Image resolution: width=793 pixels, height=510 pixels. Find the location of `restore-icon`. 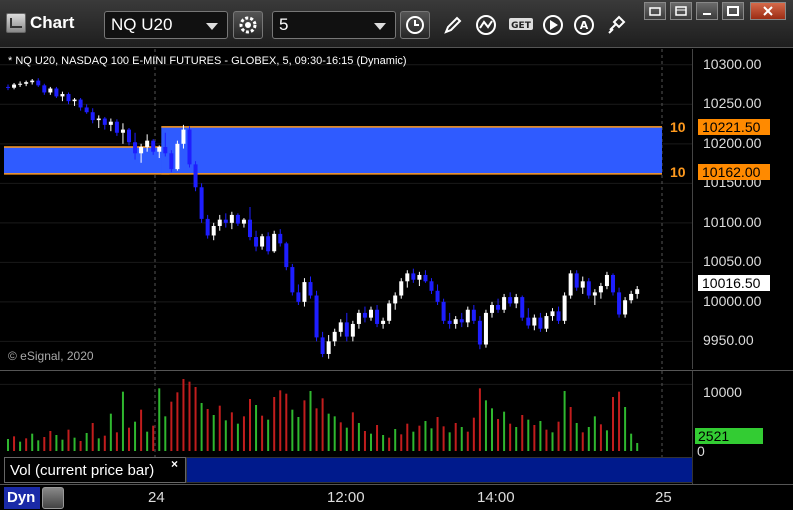

restore-icon is located at coordinates (655, 11).